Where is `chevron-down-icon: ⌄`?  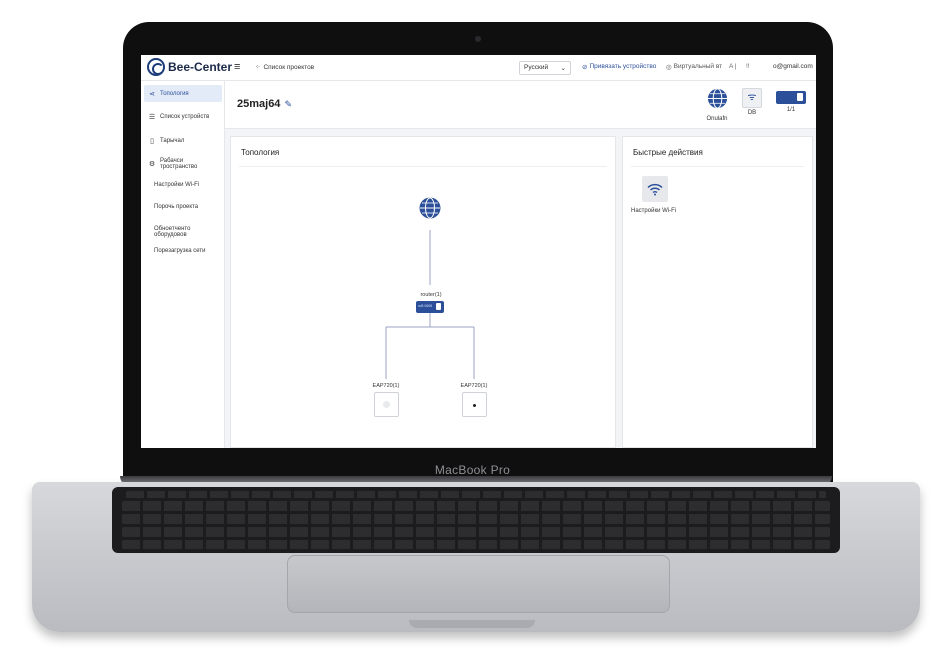
chevron-down-icon: ⌄ is located at coordinates (563, 68).